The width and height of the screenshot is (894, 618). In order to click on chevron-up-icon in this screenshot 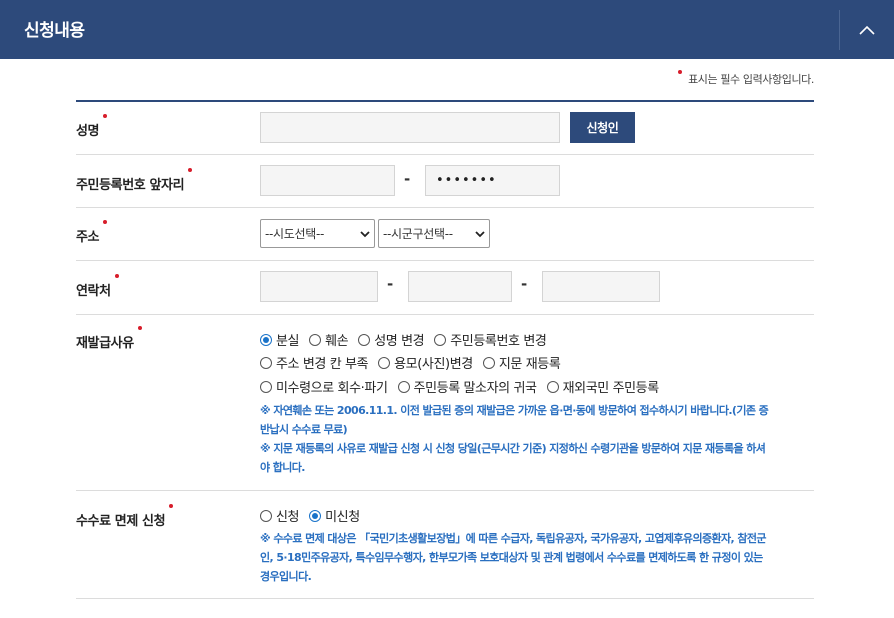, I will do `click(867, 30)`.